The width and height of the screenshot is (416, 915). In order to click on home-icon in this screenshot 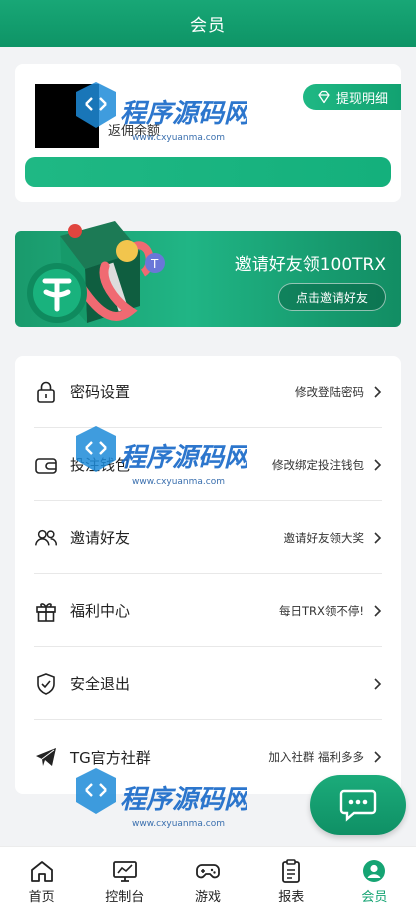, I will do `click(41, 871)`.